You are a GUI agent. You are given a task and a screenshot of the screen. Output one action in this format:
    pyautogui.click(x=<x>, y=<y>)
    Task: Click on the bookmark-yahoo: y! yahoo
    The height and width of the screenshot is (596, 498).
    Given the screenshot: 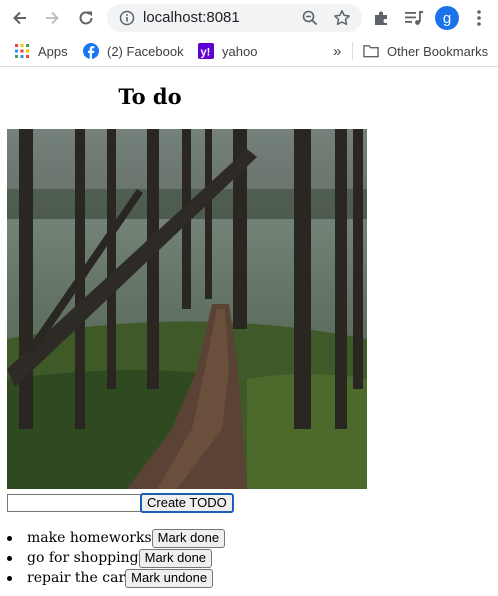 What is the action you would take?
    pyautogui.click(x=227, y=51)
    